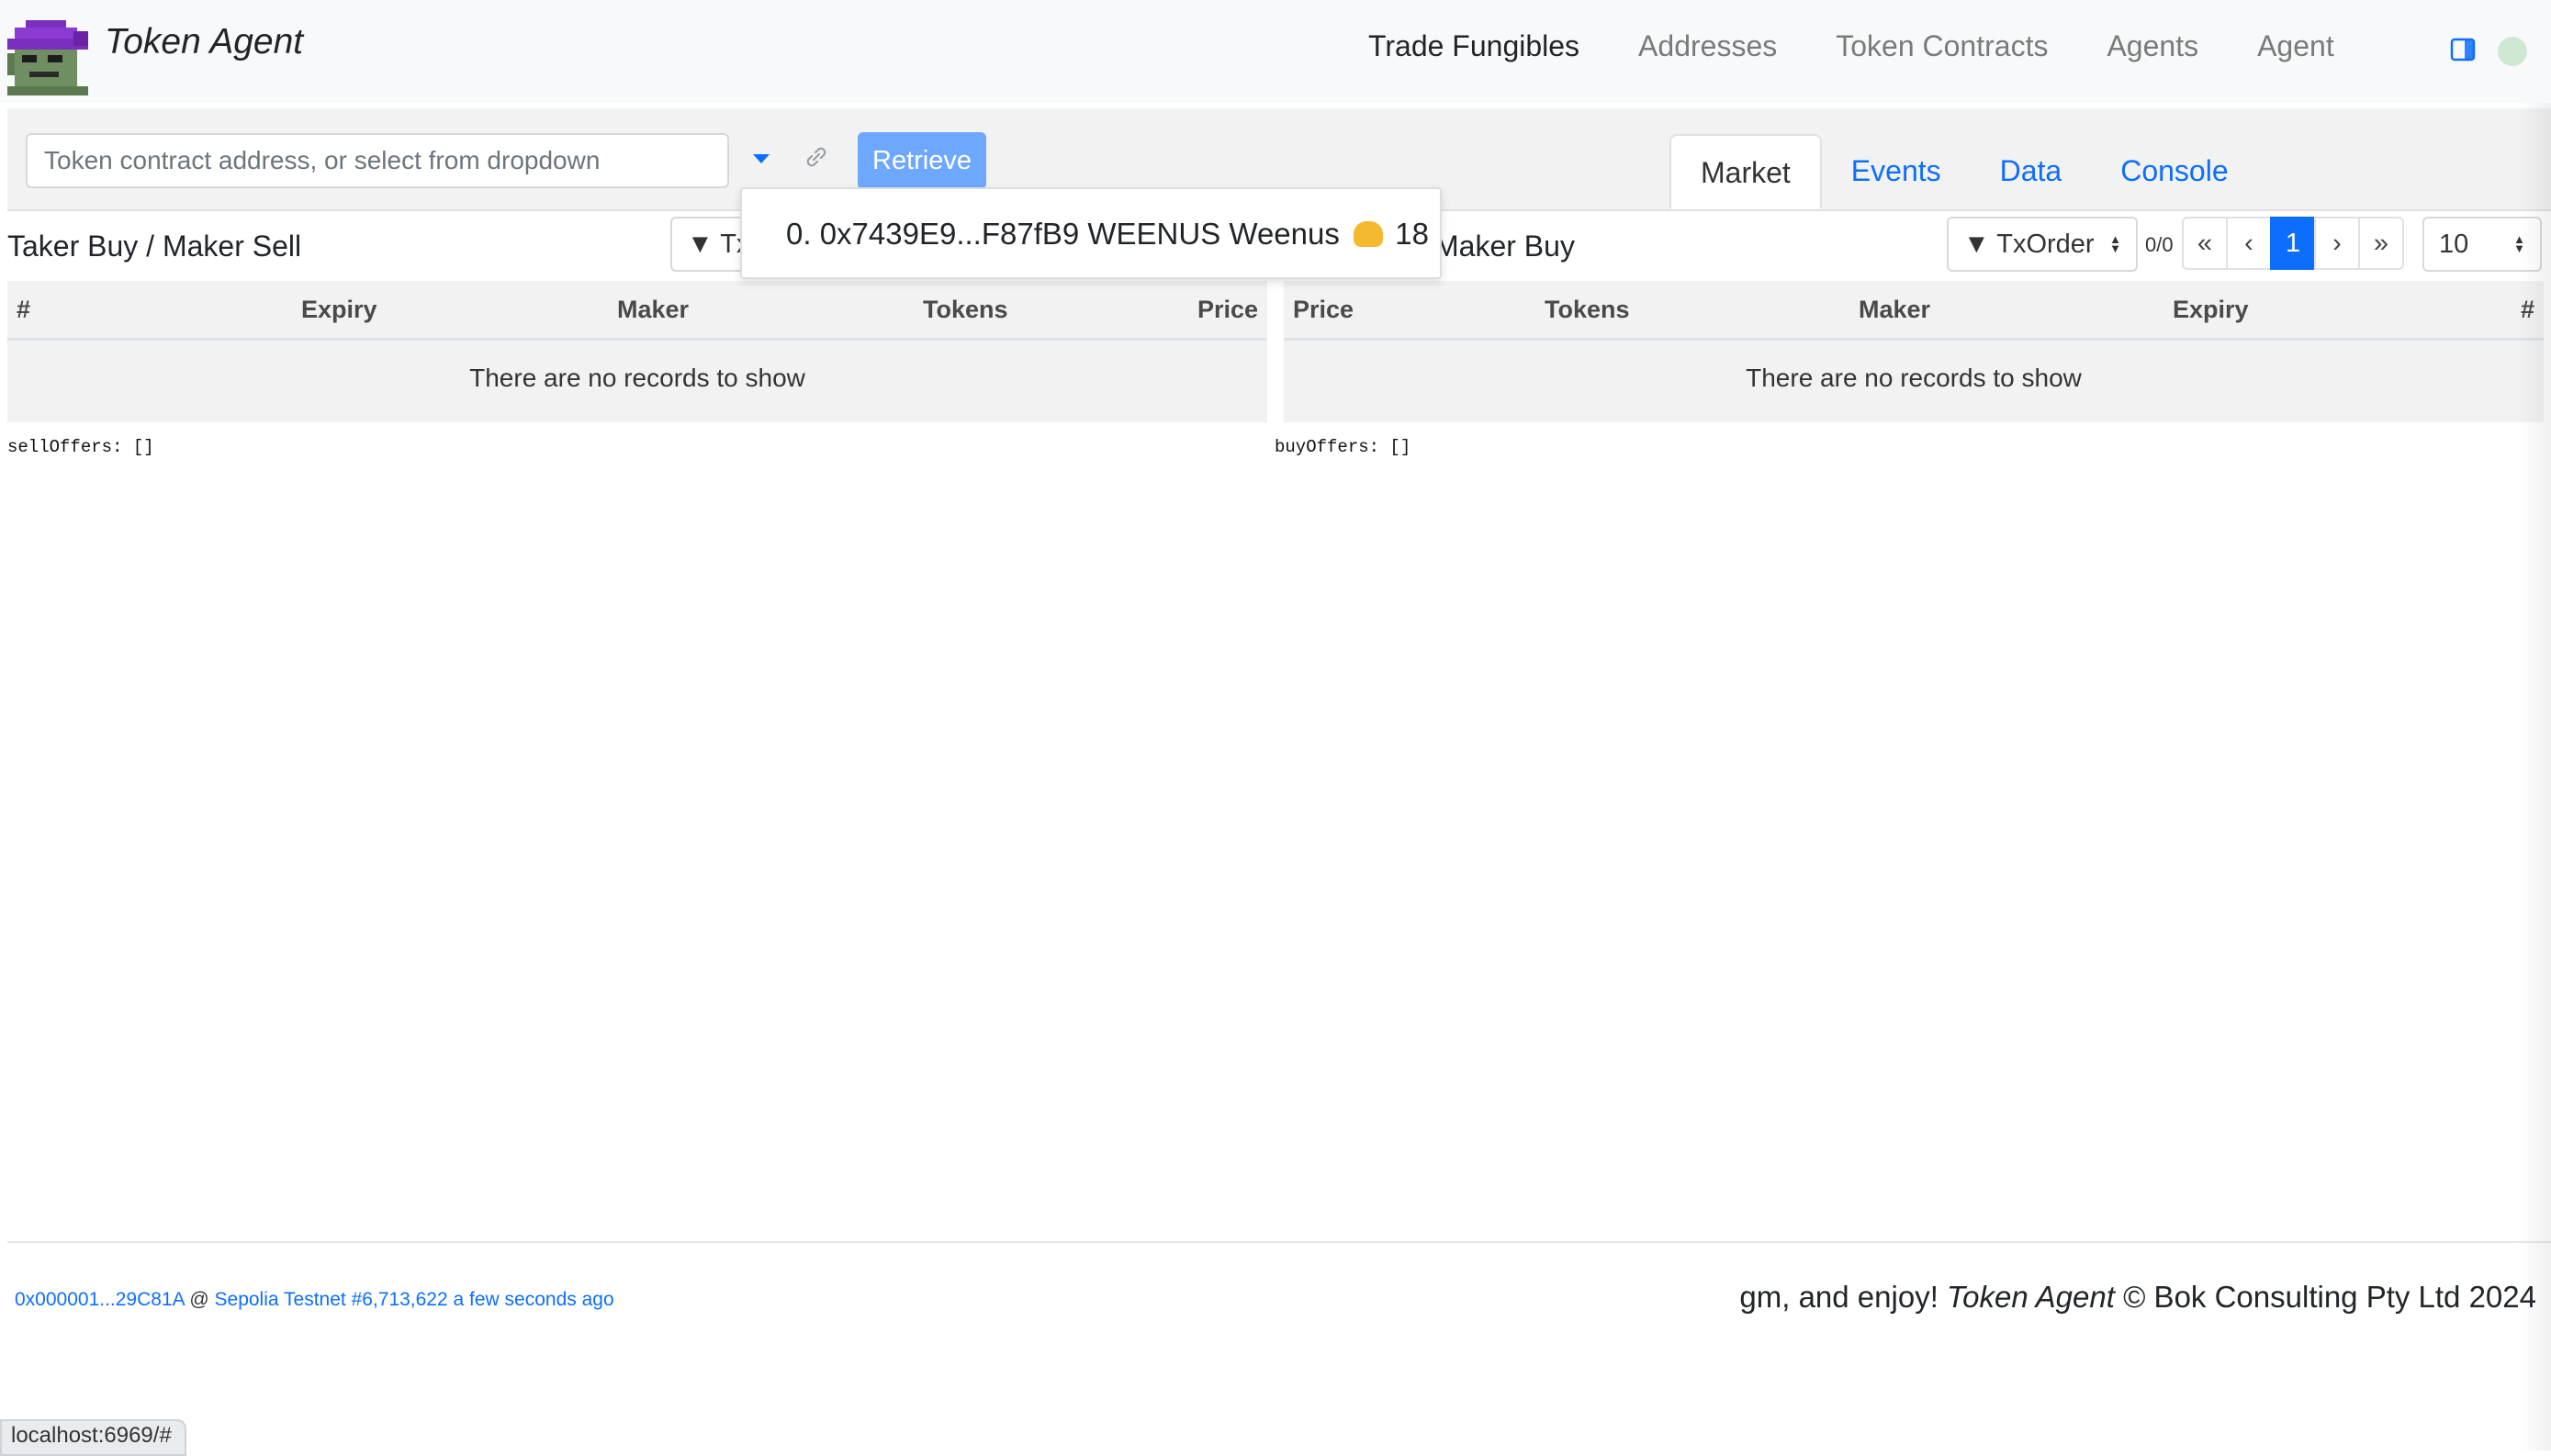 This screenshot has height=1456, width=2551. What do you see at coordinates (2249, 243) in the screenshot?
I see `page-prev-button: ‹` at bounding box center [2249, 243].